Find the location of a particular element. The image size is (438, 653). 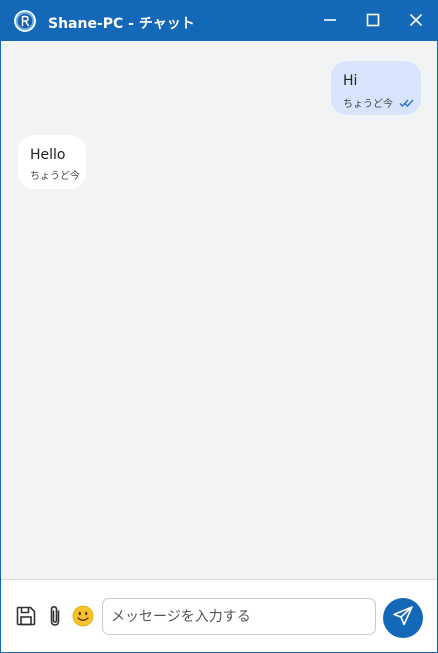

maximize-icon is located at coordinates (373, 21).